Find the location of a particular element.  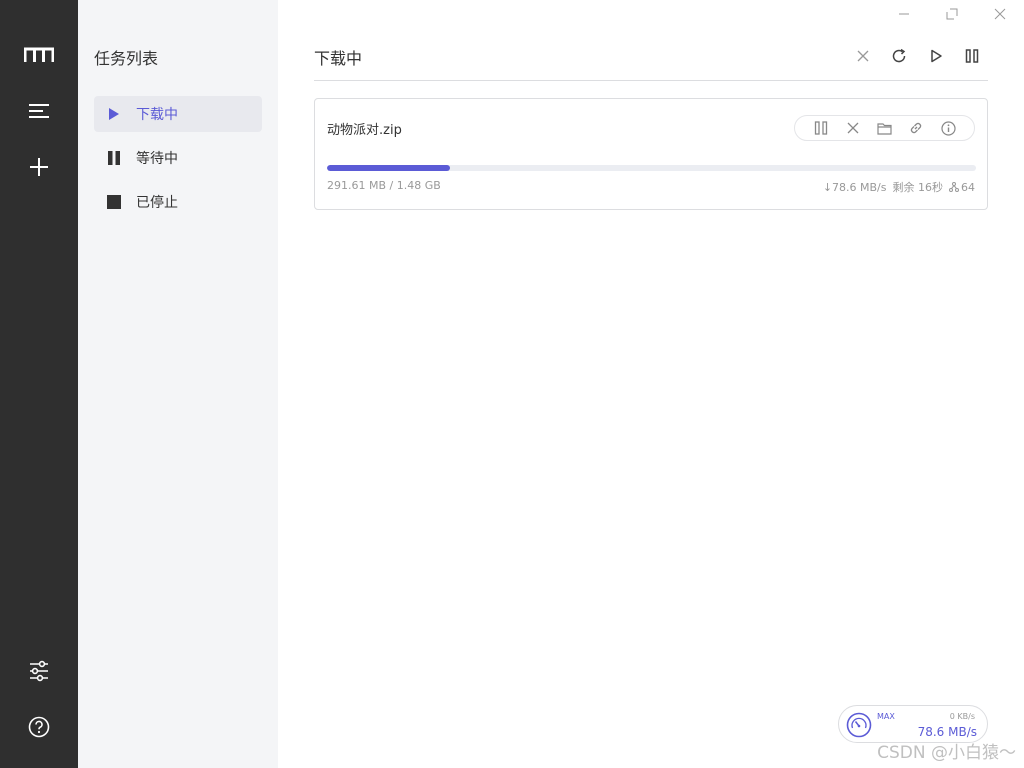

task-name: 动物派对.zip is located at coordinates (364, 130).